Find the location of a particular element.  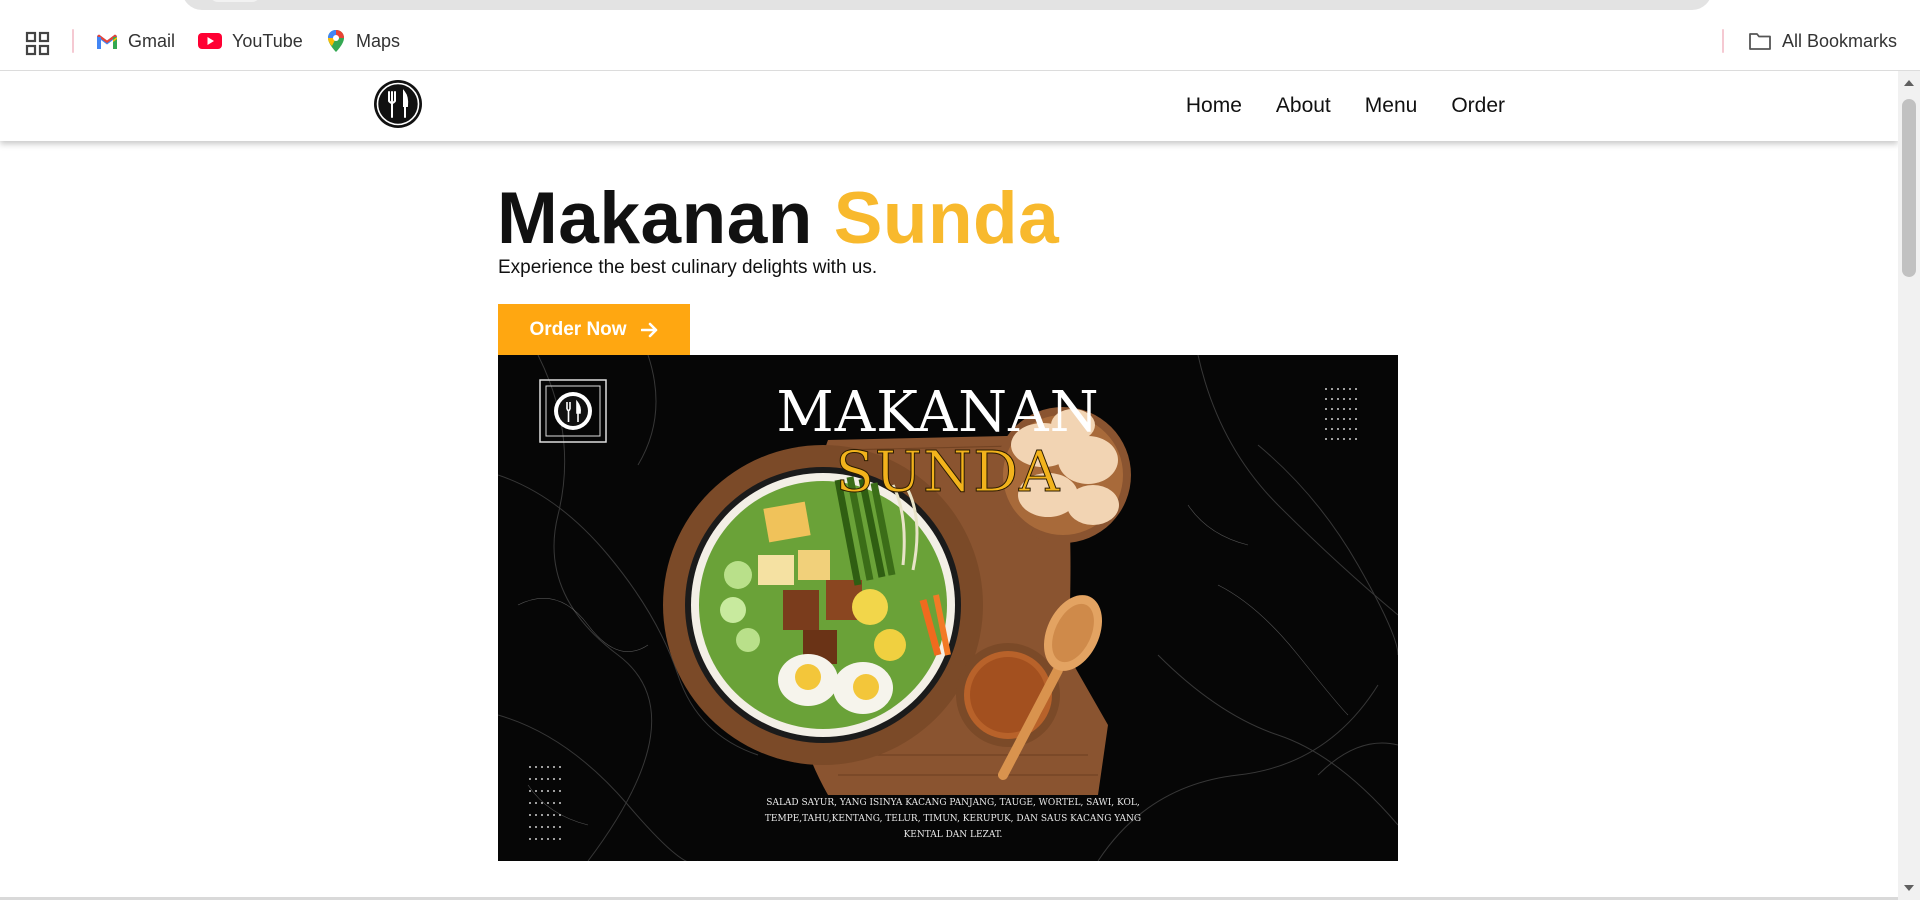

scroll-down-arrow-icon is located at coordinates (1909, 888).